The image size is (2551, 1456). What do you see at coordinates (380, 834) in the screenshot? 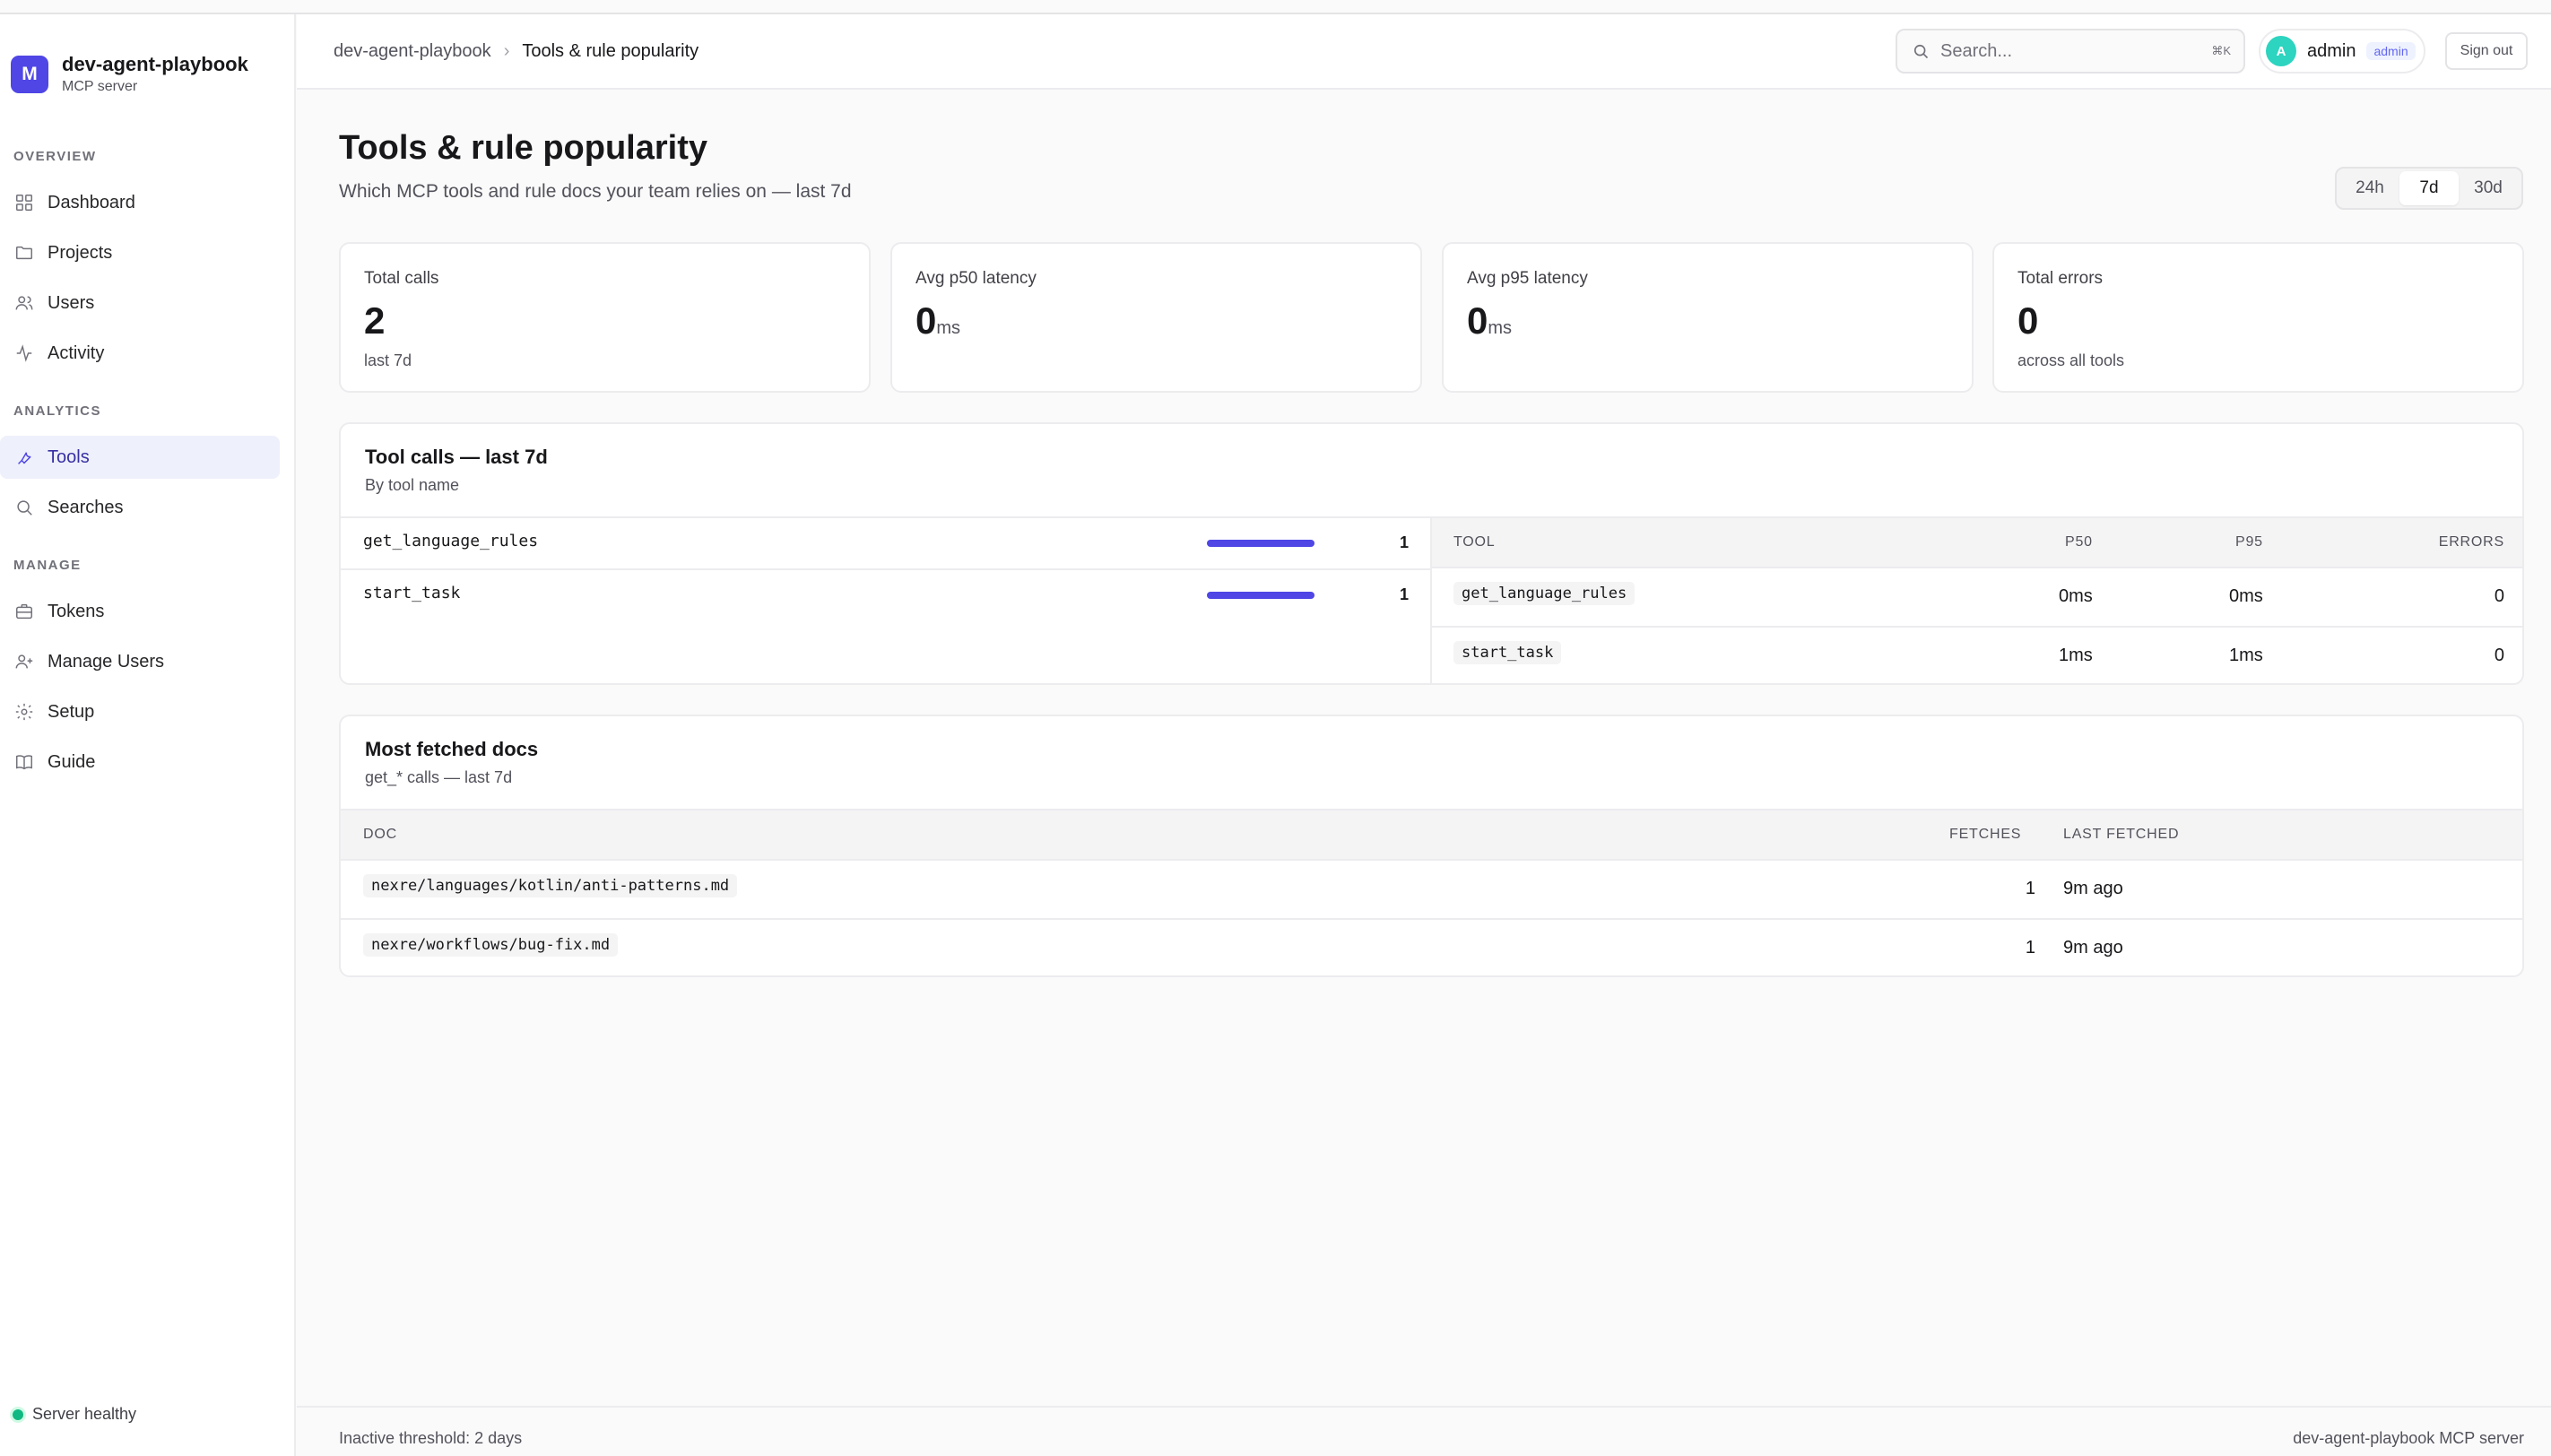
I see `col-doc: DOC` at bounding box center [380, 834].